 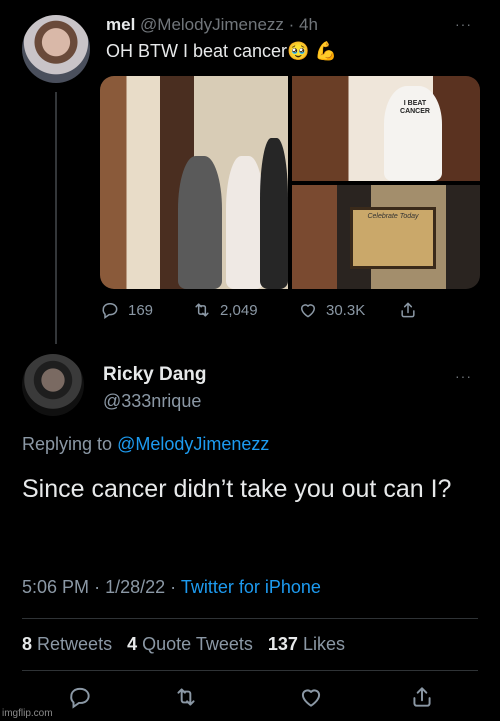 What do you see at coordinates (265, 312) in the screenshot?
I see `tweet1-actions: 169 2,049 30.3K` at bounding box center [265, 312].